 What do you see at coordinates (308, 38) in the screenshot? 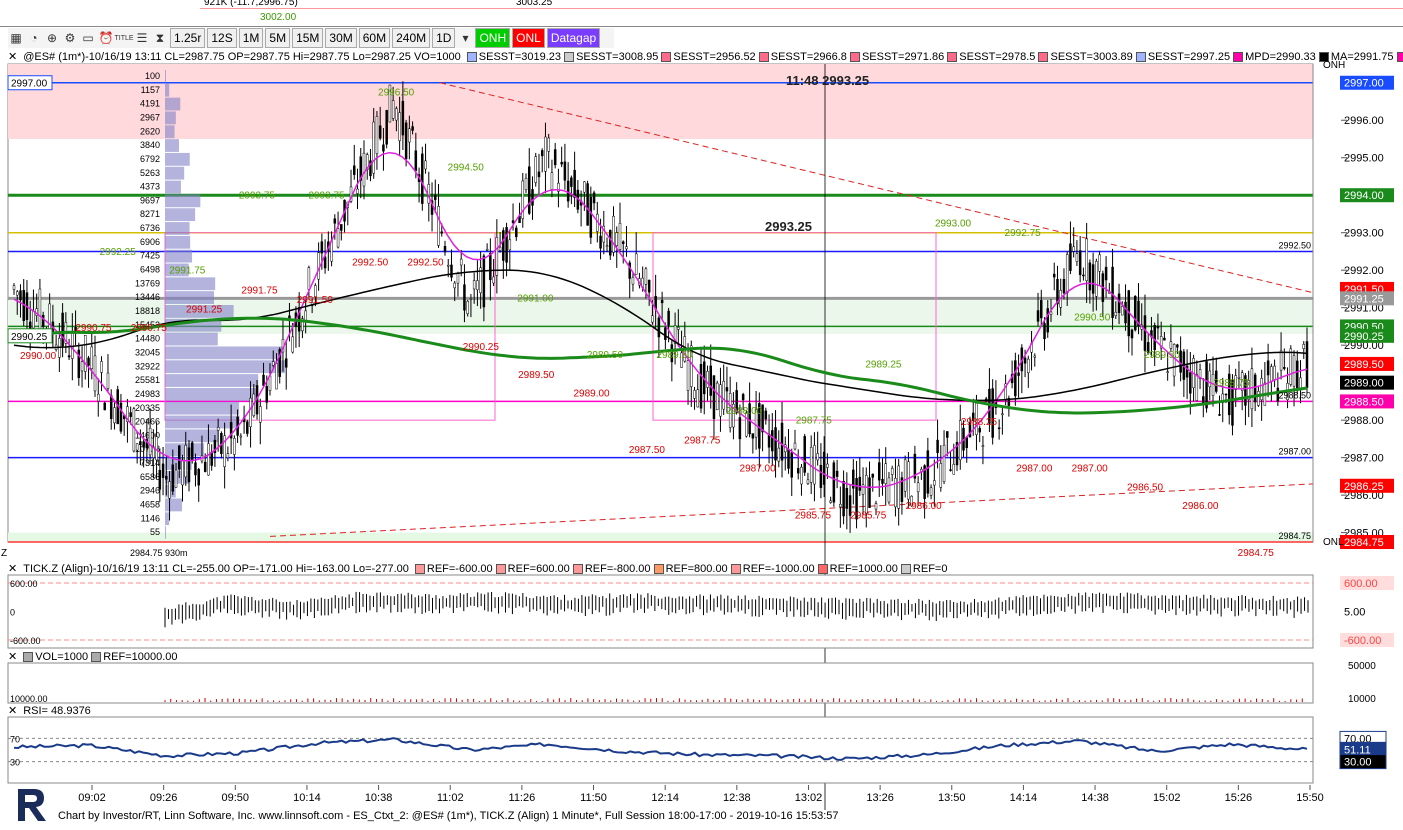
I see `interval-button-5: 15M` at bounding box center [308, 38].